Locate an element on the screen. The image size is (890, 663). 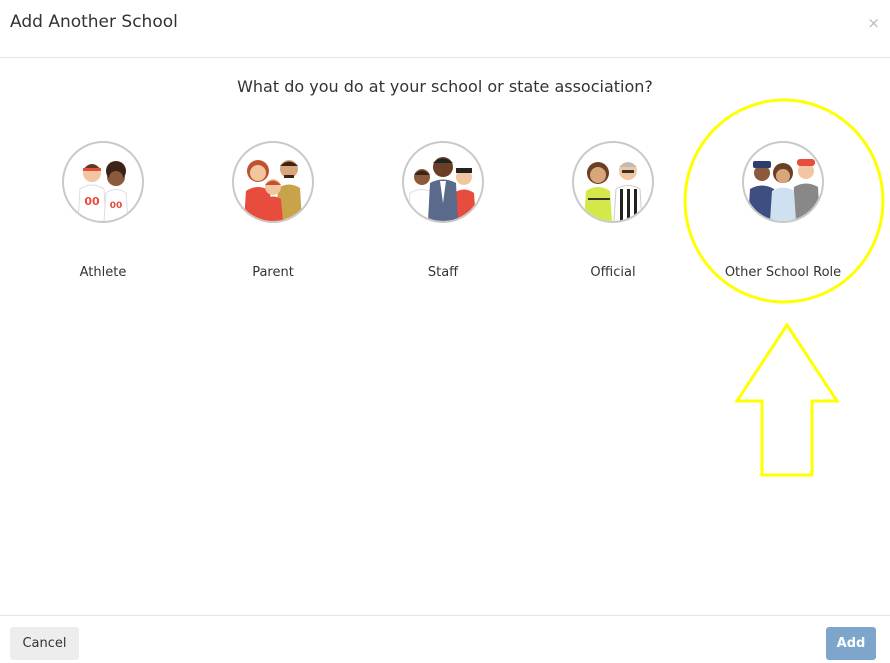
parent-avatar-icon is located at coordinates (273, 182).